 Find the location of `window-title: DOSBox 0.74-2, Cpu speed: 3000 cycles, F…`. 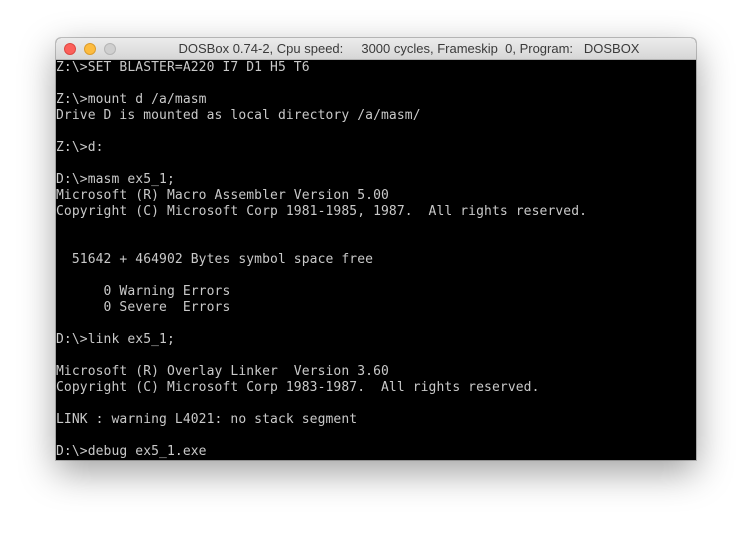

window-title: DOSBox 0.74-2, Cpu speed: 3000 cycles, F… is located at coordinates (409, 48).